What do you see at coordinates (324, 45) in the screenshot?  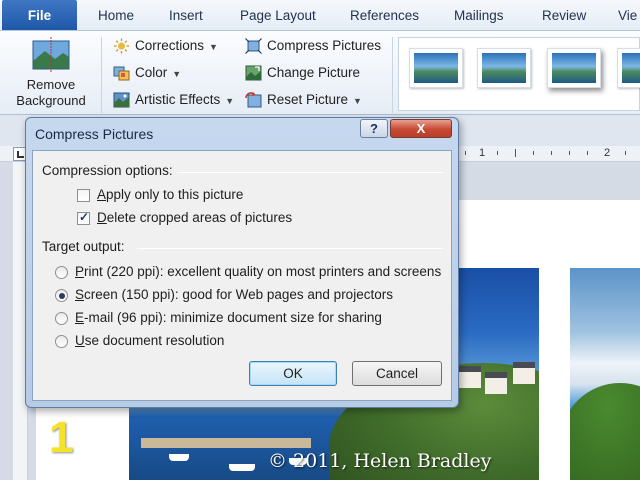 I see `compress-pictures-label: Compress Pictures` at bounding box center [324, 45].